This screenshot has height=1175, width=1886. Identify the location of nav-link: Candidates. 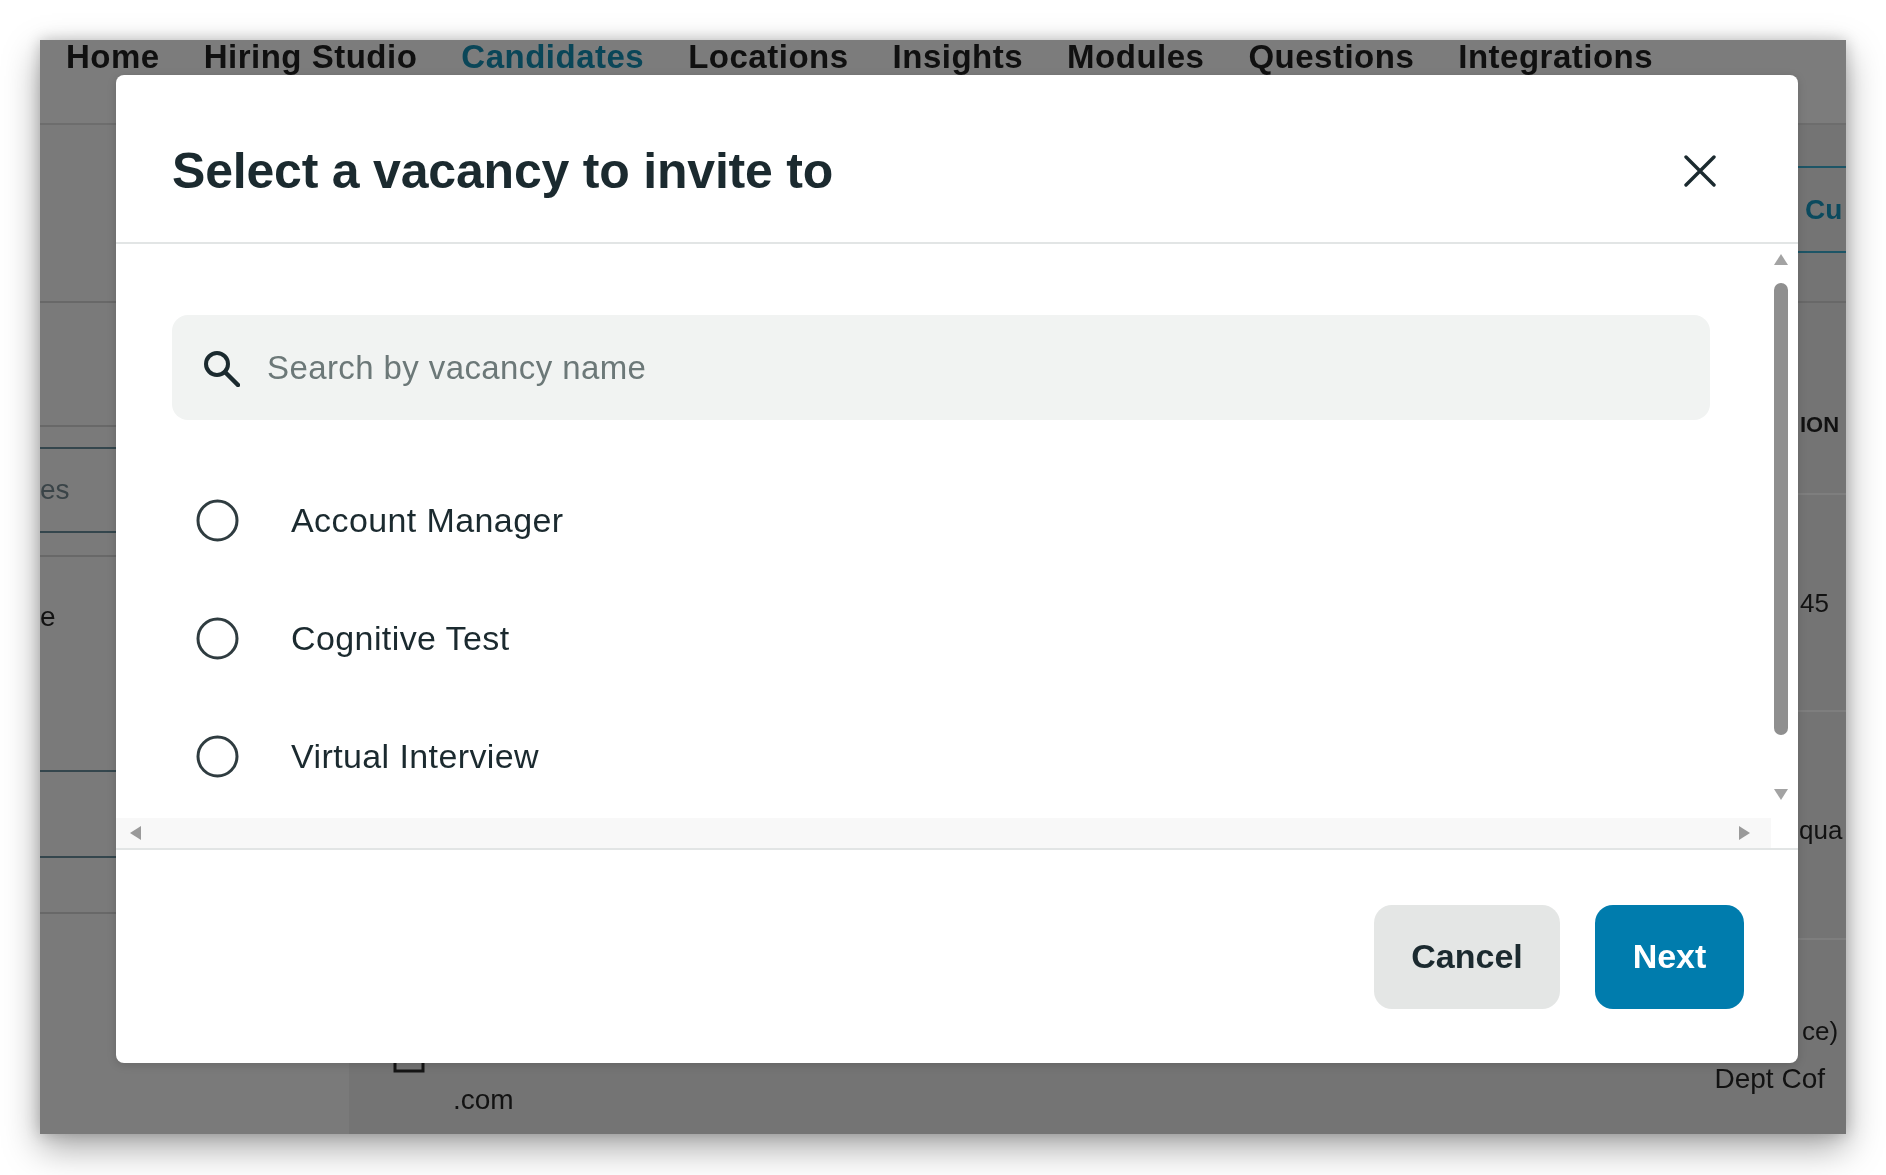
(553, 56).